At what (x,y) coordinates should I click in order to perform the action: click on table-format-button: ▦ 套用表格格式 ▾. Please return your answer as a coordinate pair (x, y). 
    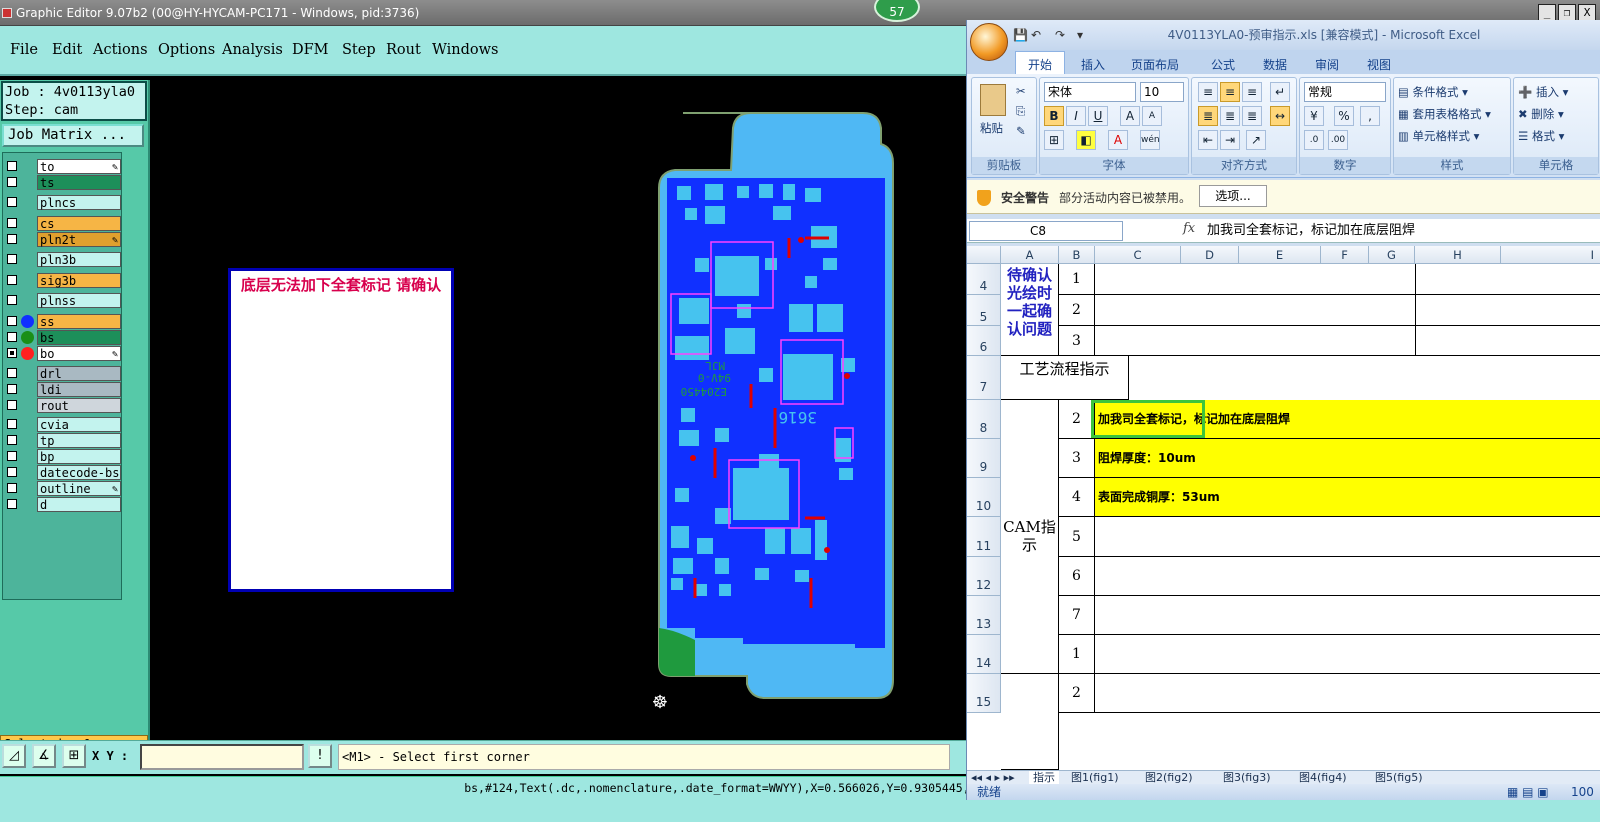
    Looking at the image, I should click on (1444, 114).